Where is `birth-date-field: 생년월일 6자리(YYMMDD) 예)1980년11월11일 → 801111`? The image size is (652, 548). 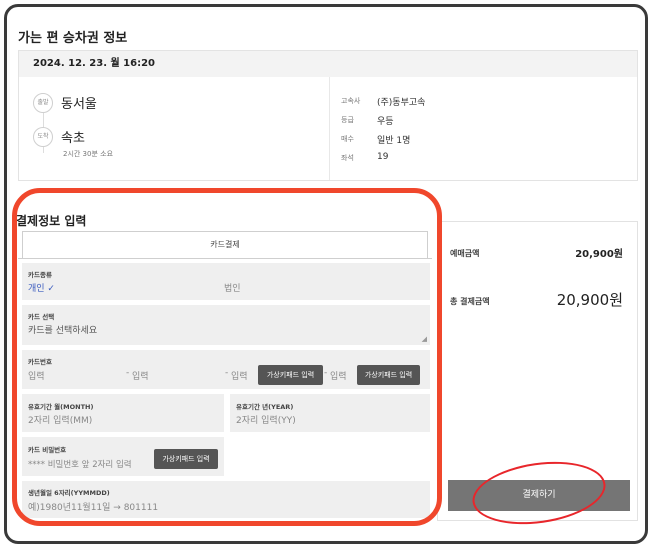 birth-date-field: 생년월일 6자리(YYMMDD) 예)1980년11월11일 → 801111 is located at coordinates (226, 499).